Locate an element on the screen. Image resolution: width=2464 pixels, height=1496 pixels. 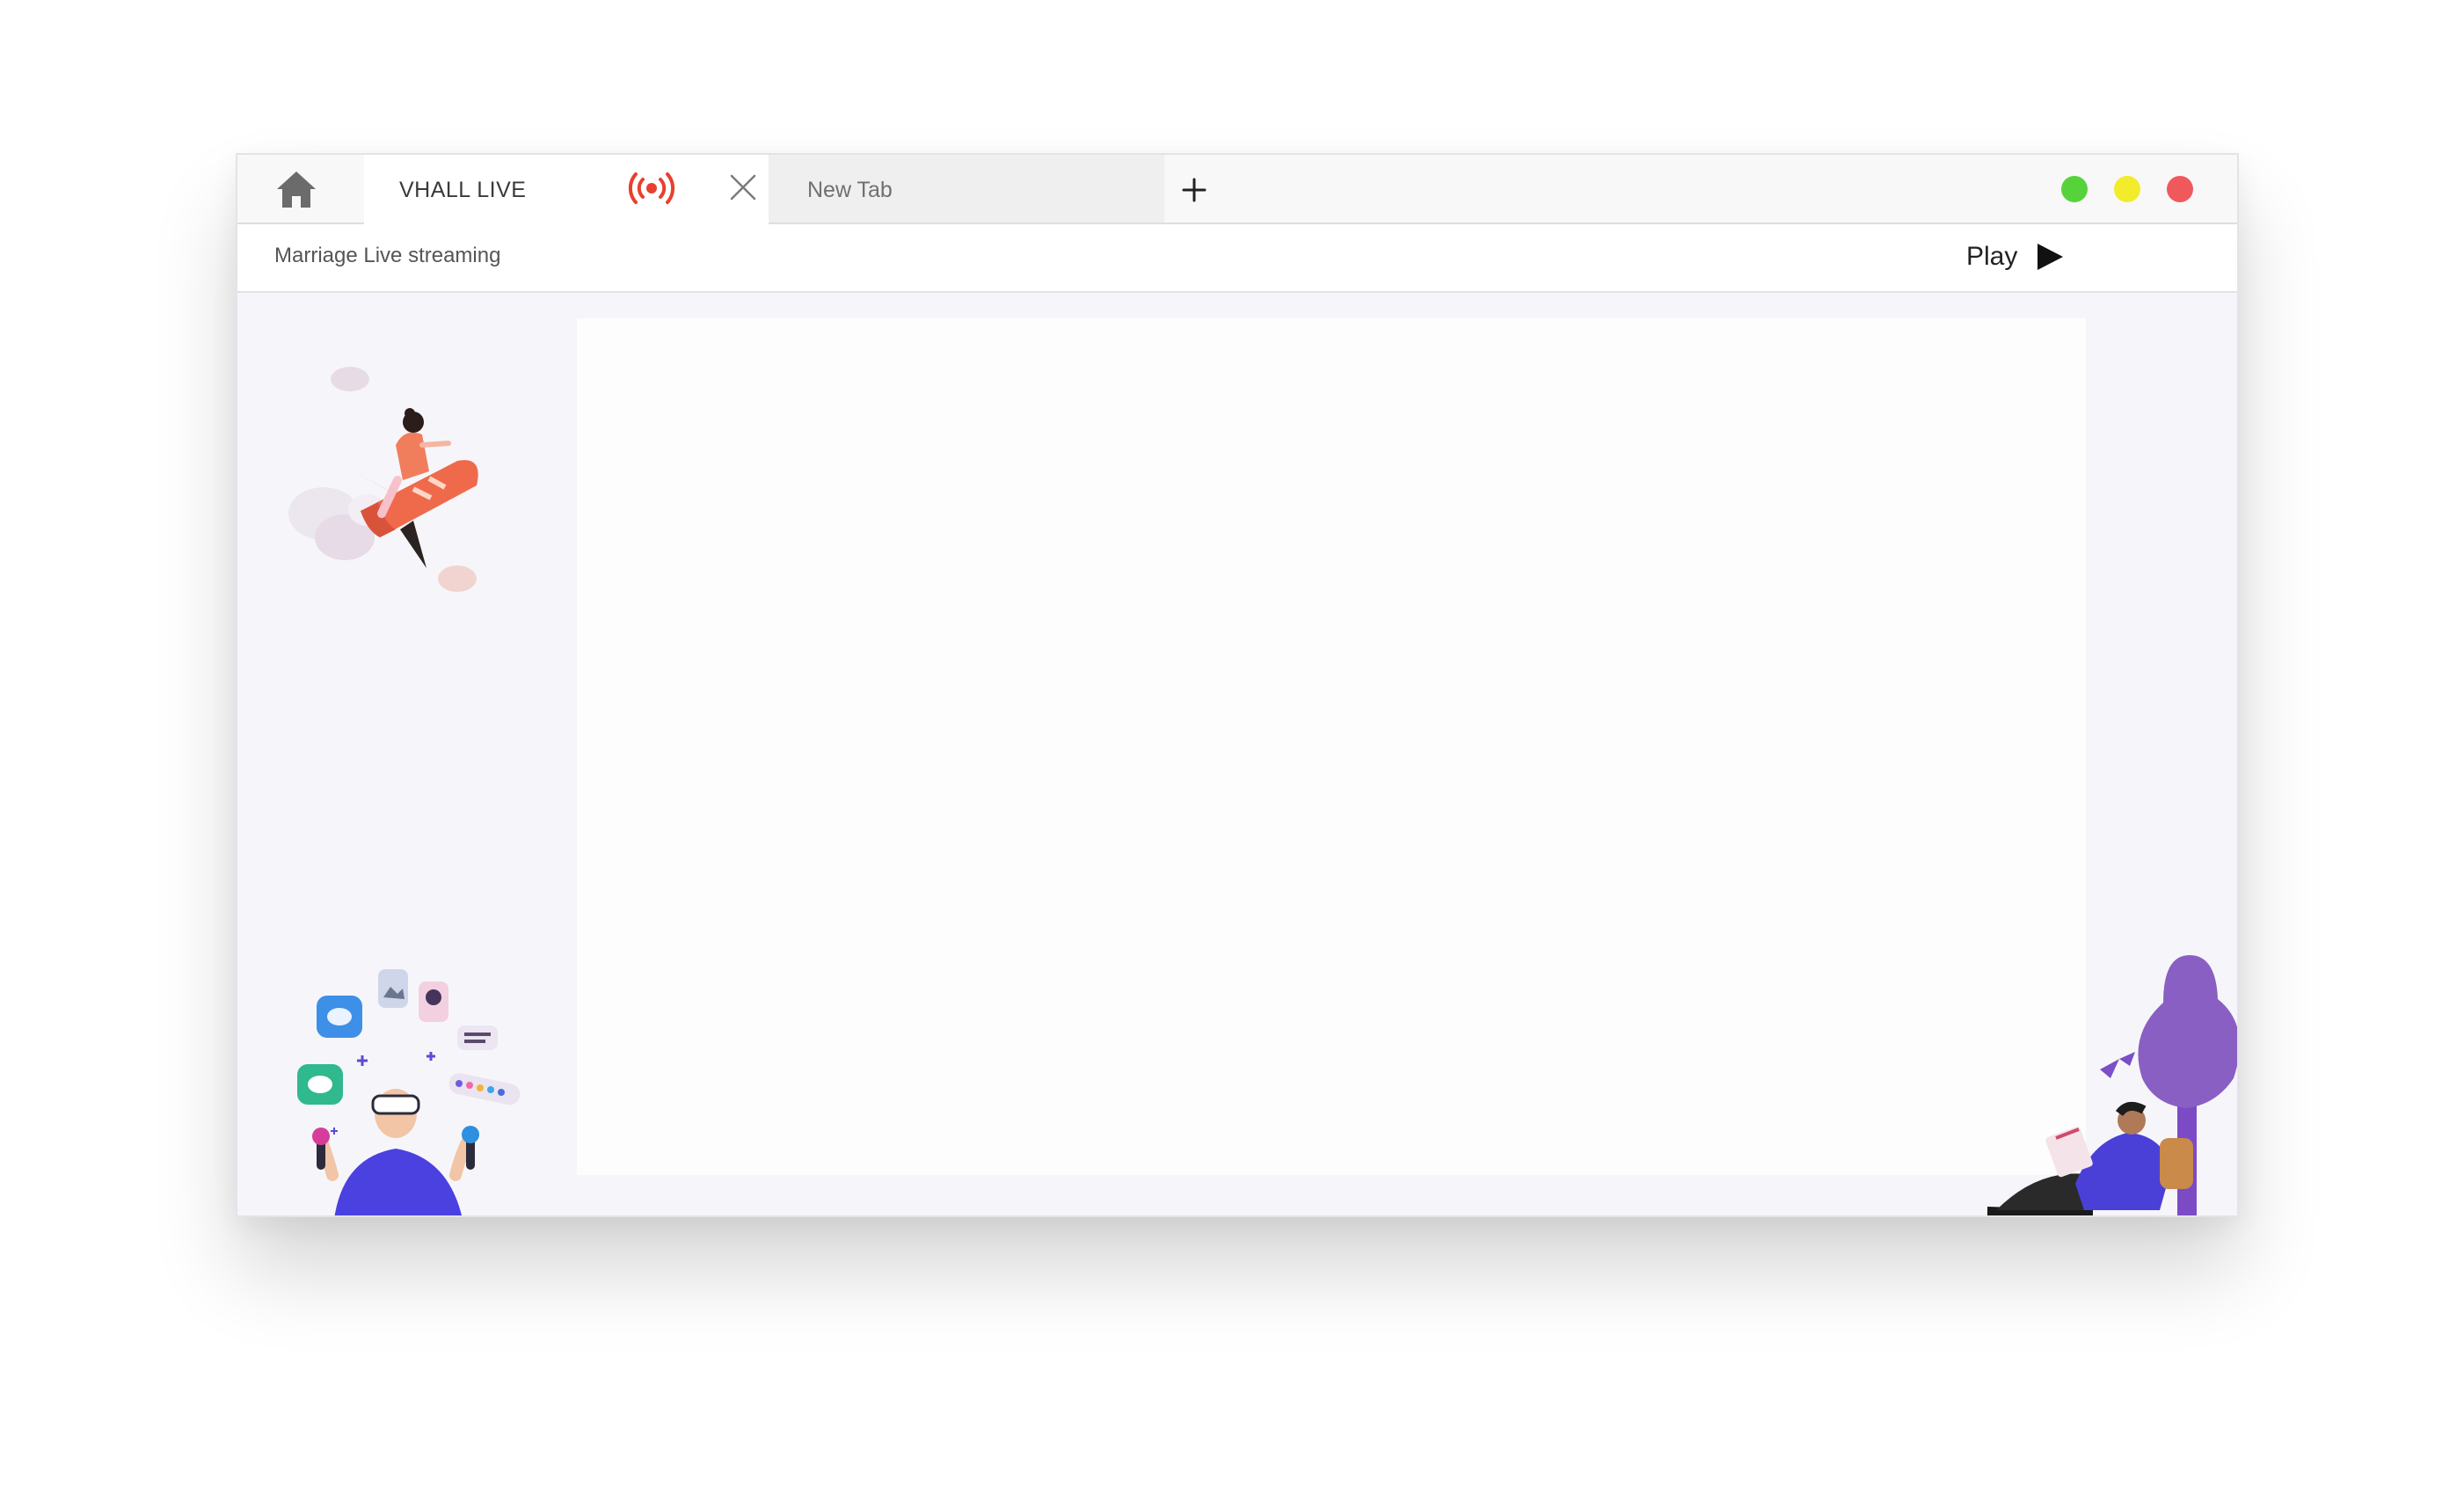
tab-bar: VHALL LIVE New Tab is located at coordinates (1237, 189).